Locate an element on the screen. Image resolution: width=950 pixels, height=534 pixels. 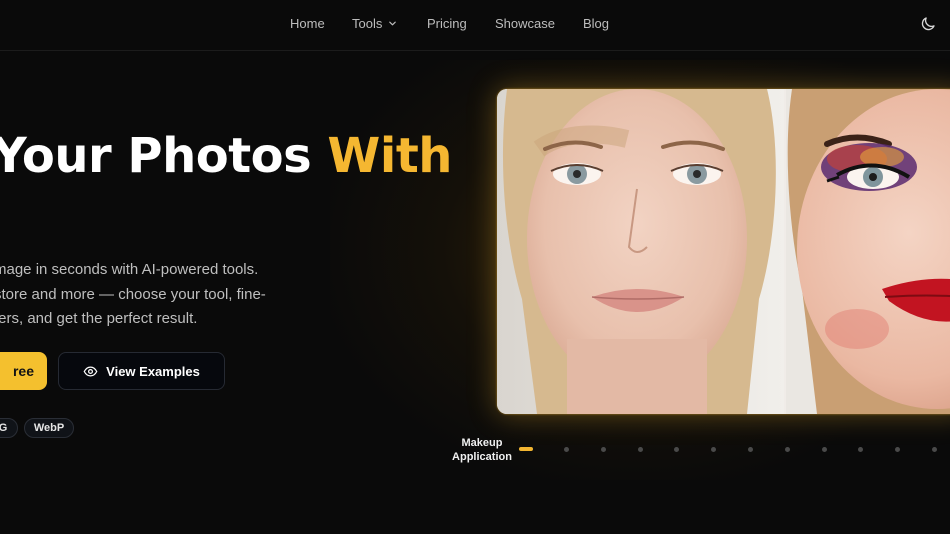
eye-icon is located at coordinates (90, 371).